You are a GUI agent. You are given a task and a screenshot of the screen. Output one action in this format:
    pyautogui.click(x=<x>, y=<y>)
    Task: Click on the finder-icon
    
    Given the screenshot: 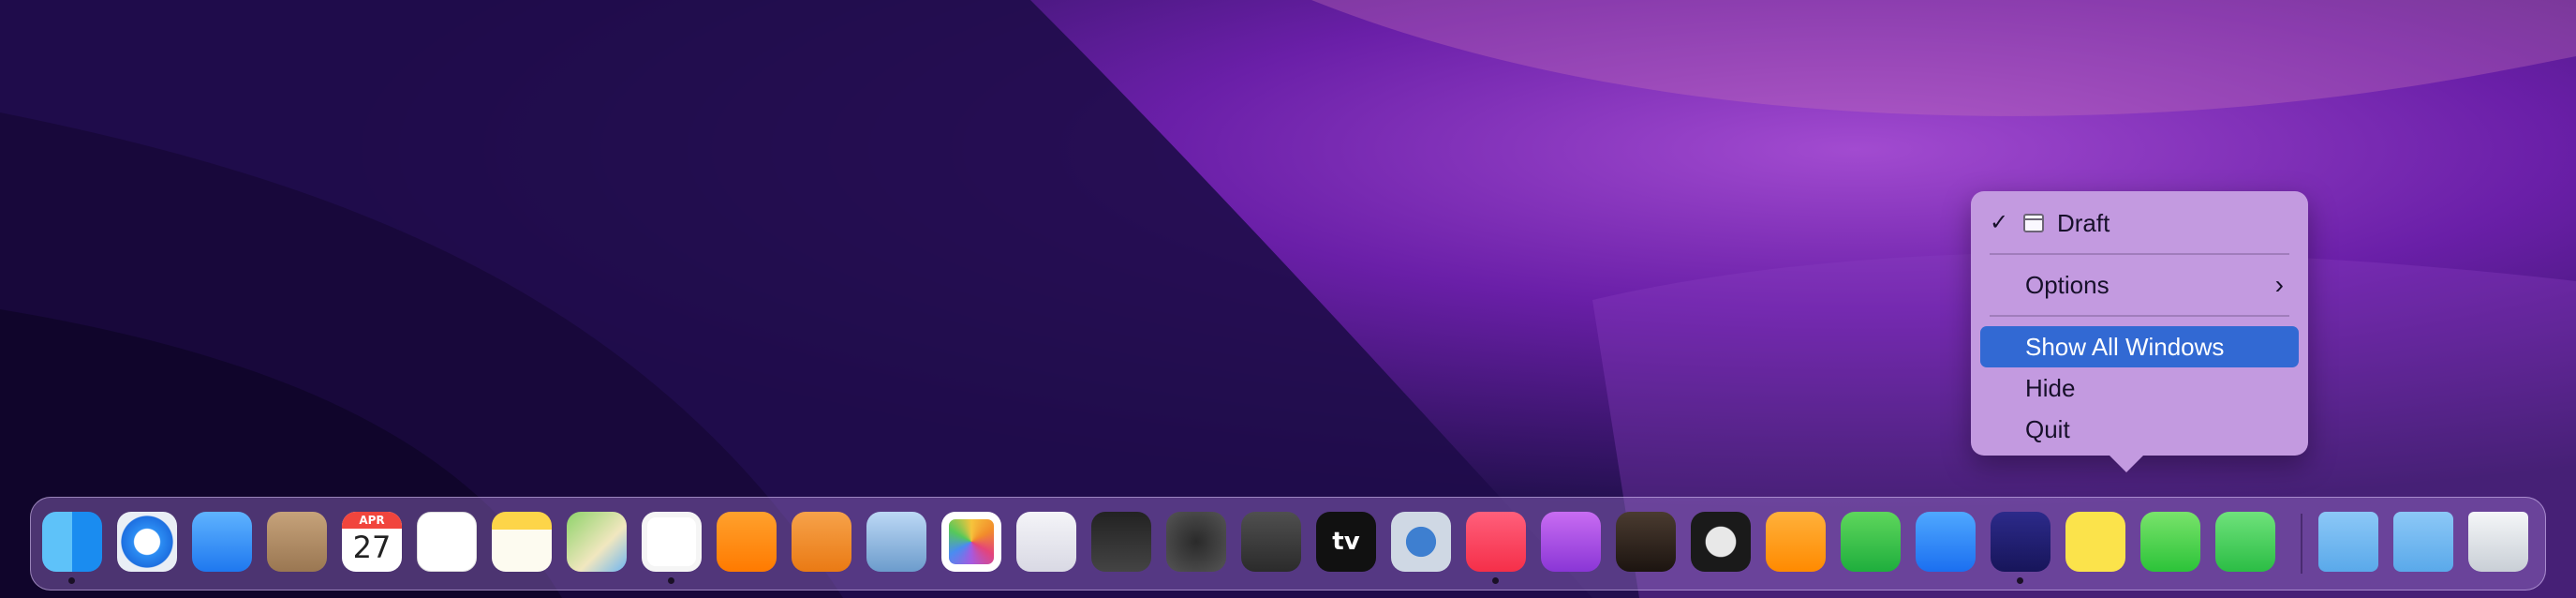 What is the action you would take?
    pyautogui.click(x=72, y=542)
    